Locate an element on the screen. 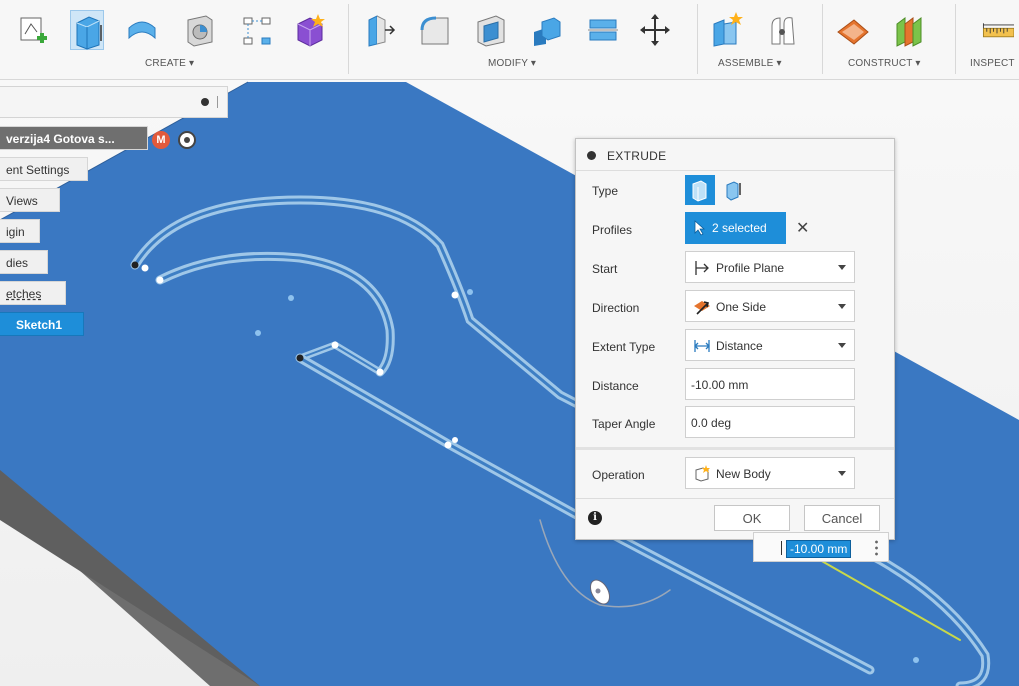  create-menu: CREATE ▾ is located at coordinates (169, 63).